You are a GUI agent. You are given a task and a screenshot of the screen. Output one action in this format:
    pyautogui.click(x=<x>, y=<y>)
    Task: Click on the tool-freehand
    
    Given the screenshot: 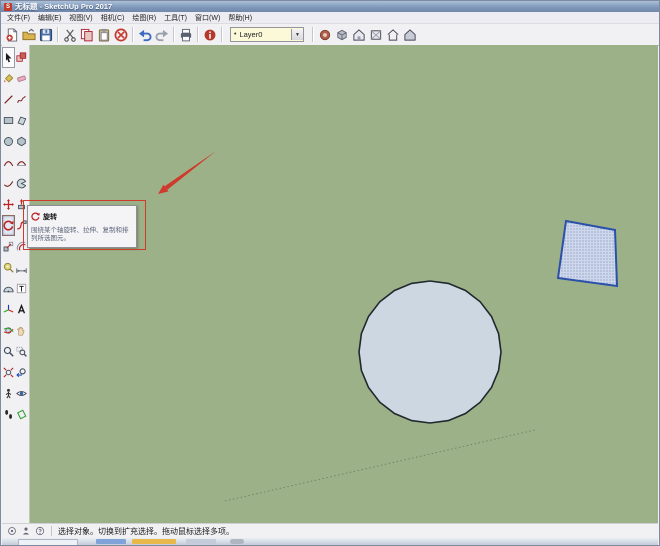 What is the action you would take?
    pyautogui.click(x=21, y=99)
    